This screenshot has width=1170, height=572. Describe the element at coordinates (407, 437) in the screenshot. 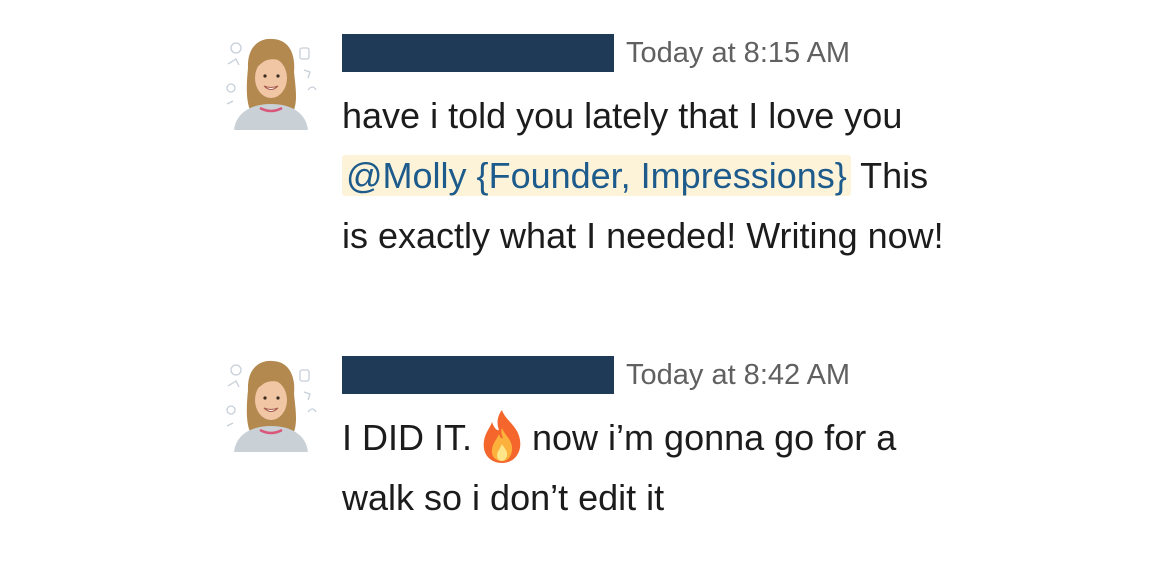

I see `message-text: I DID IT.` at that location.